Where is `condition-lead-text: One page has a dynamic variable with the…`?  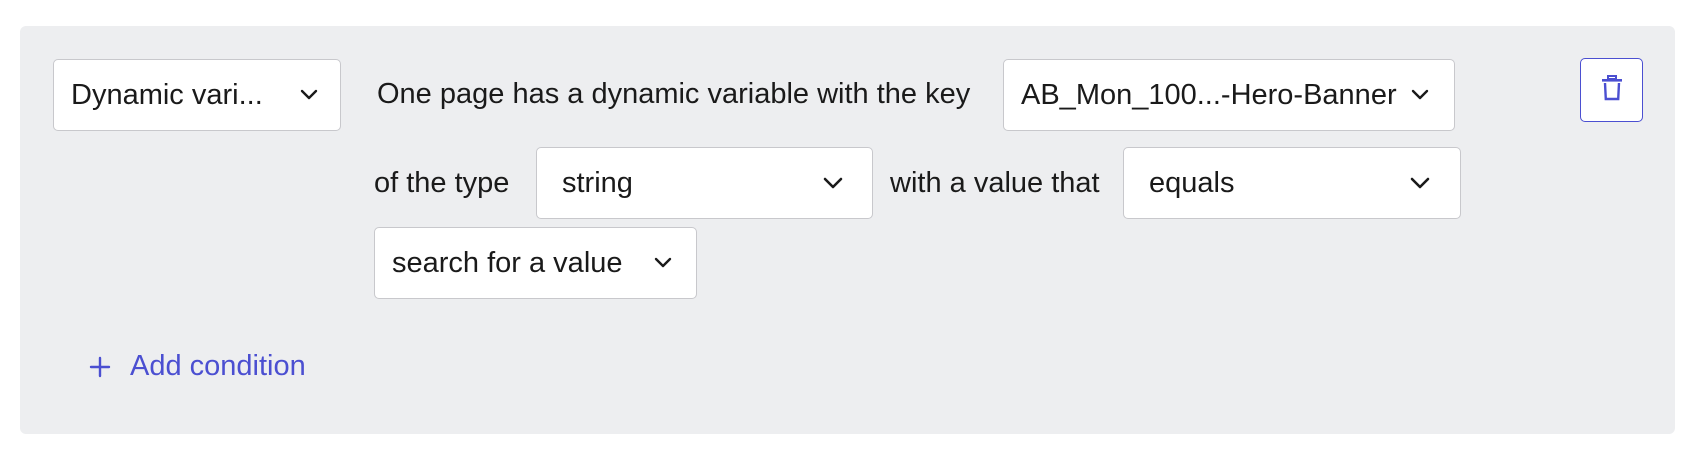 condition-lead-text: One page has a dynamic variable with the… is located at coordinates (674, 94).